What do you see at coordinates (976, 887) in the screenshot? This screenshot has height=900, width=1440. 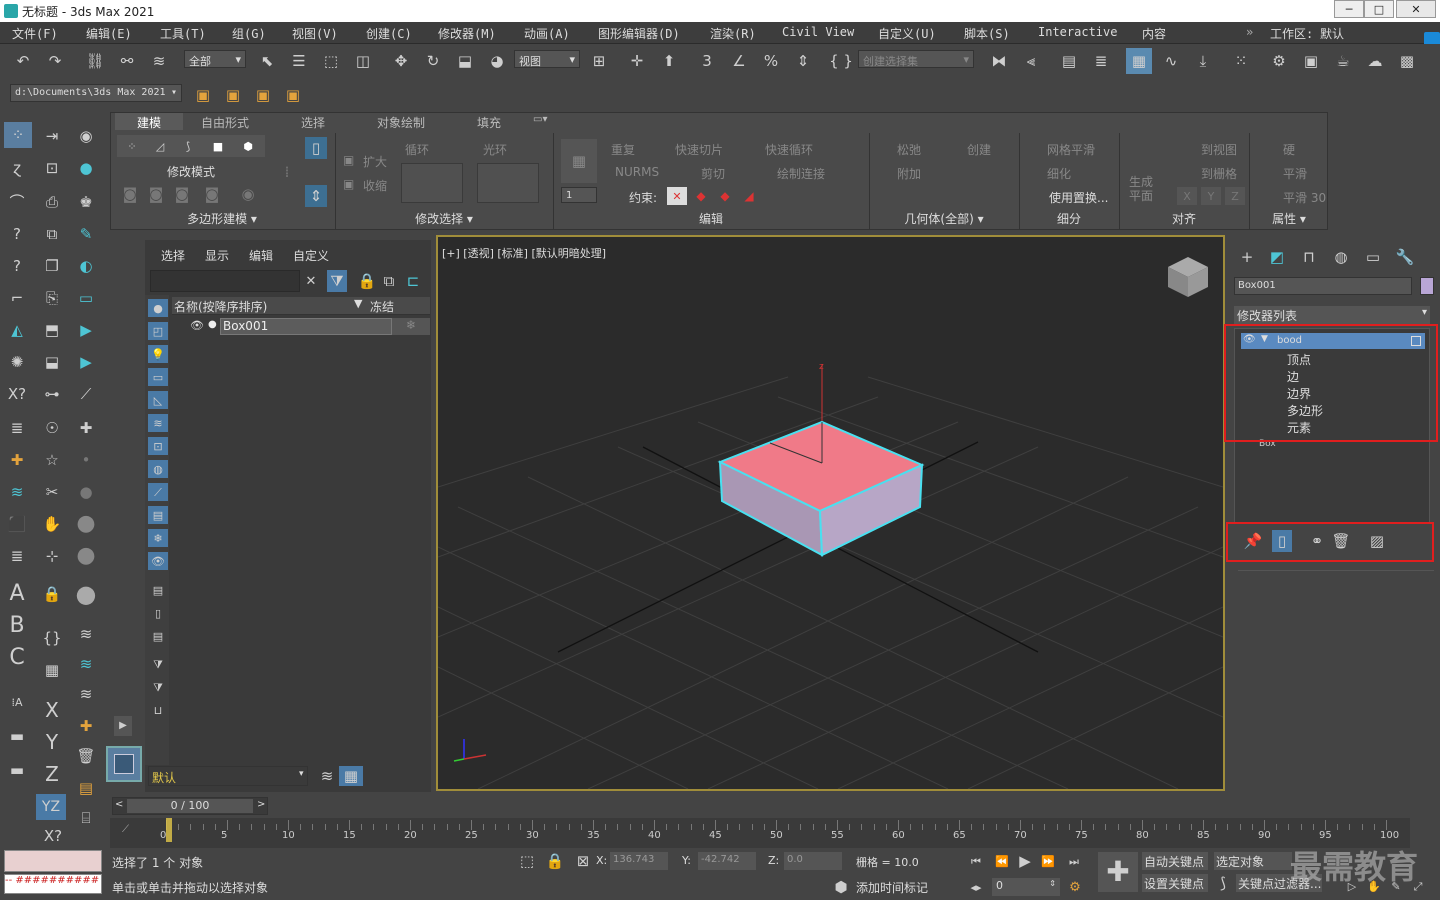 I see `key-mode-icon: ◂▸` at bounding box center [976, 887].